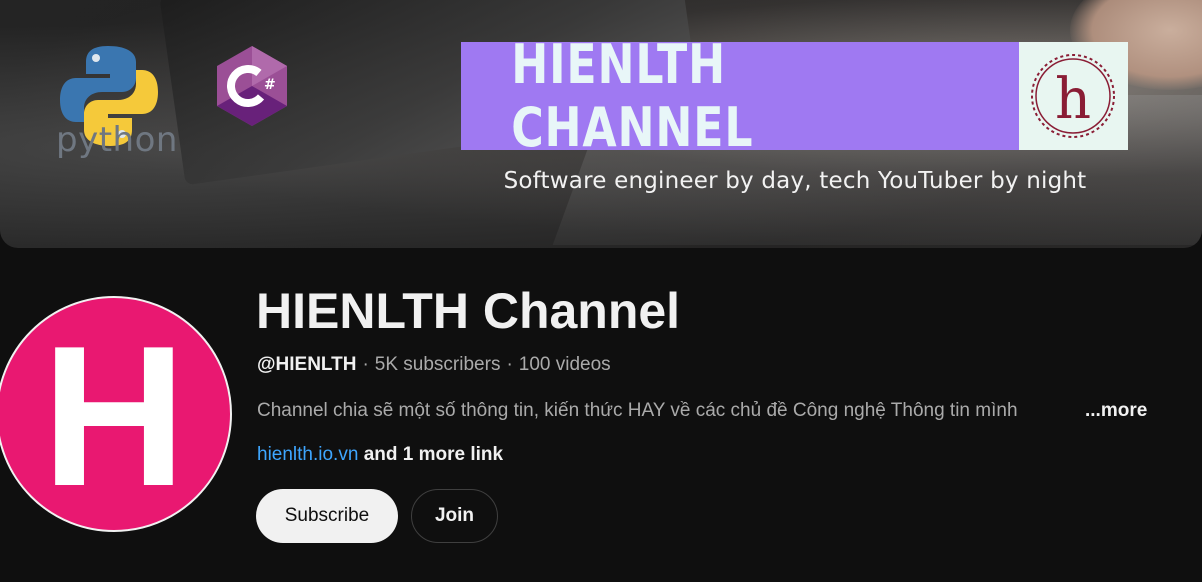  Describe the element at coordinates (252, 86) in the screenshot. I see `csharp-logo-icon: #` at that location.